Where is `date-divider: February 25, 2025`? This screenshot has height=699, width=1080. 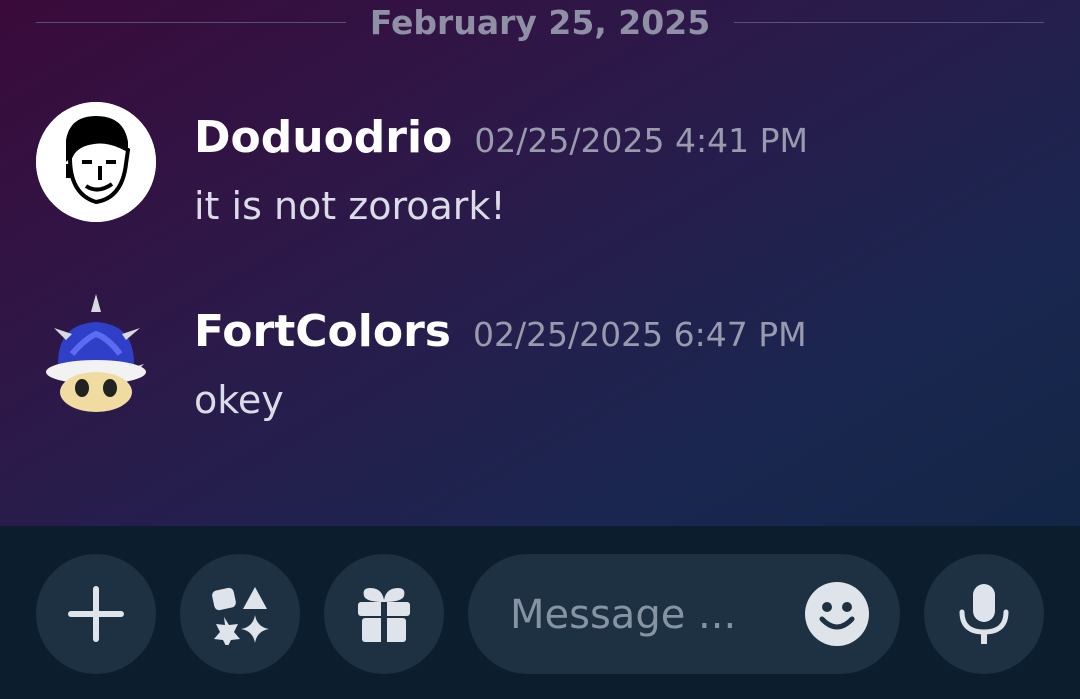 date-divider: February 25, 2025 is located at coordinates (540, 22).